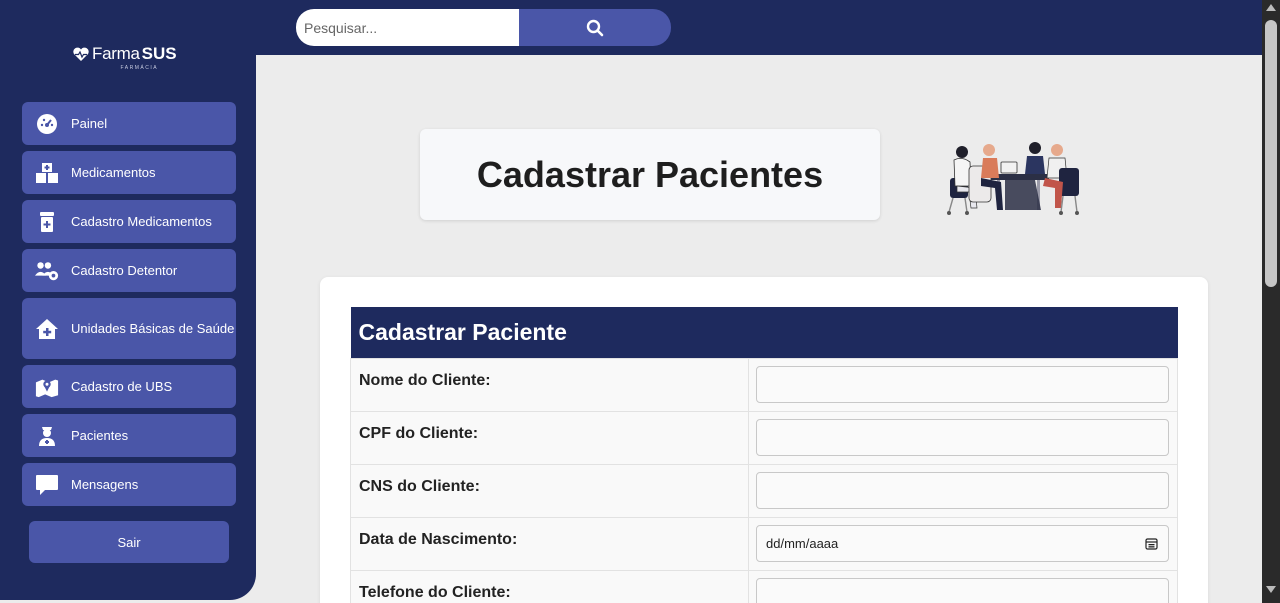 The image size is (1280, 603). What do you see at coordinates (113, 172) in the screenshot?
I see `sidebar-item-label: Medicamentos` at bounding box center [113, 172].